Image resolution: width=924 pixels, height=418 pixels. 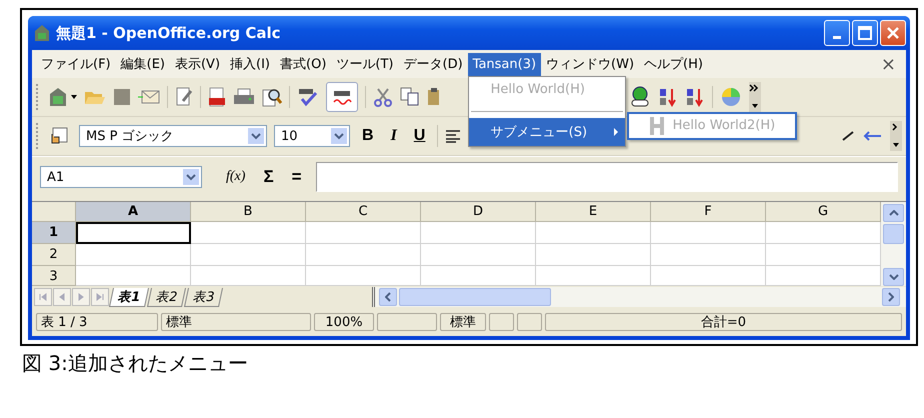 What do you see at coordinates (303, 64) in the screenshot?
I see `menu-item: 書式(O)` at bounding box center [303, 64].